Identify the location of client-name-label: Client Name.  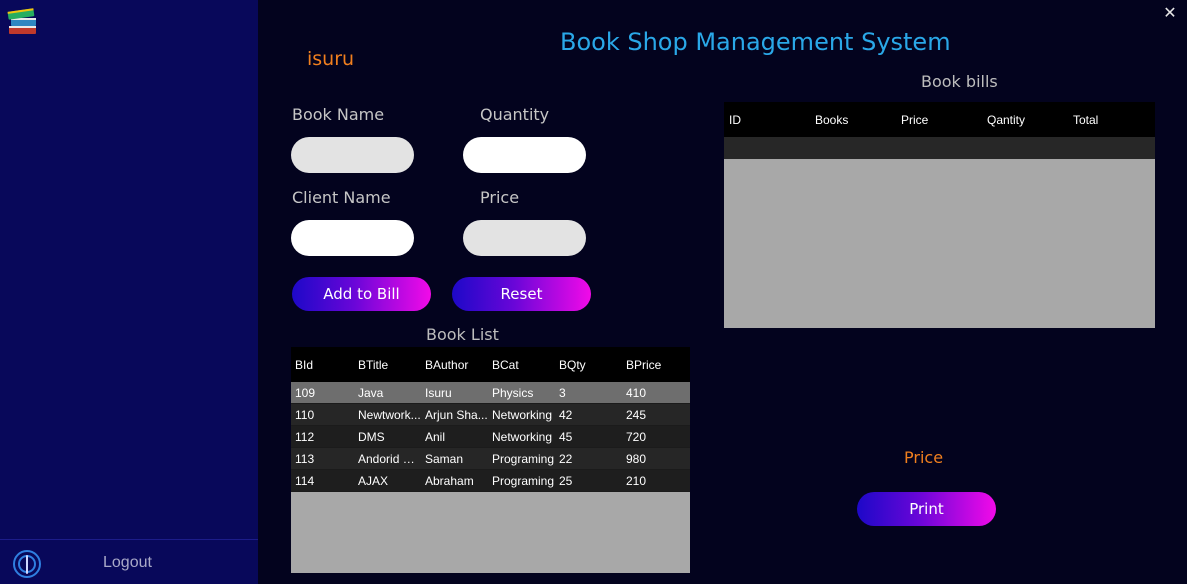
(341, 197).